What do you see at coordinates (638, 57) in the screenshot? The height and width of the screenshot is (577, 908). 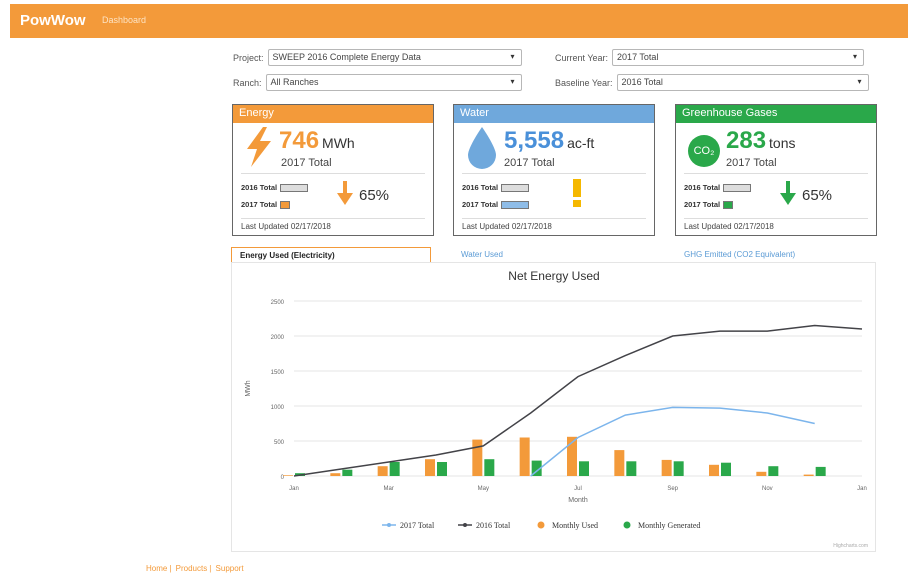 I see `current-year-select-value: 2017 Total` at bounding box center [638, 57].